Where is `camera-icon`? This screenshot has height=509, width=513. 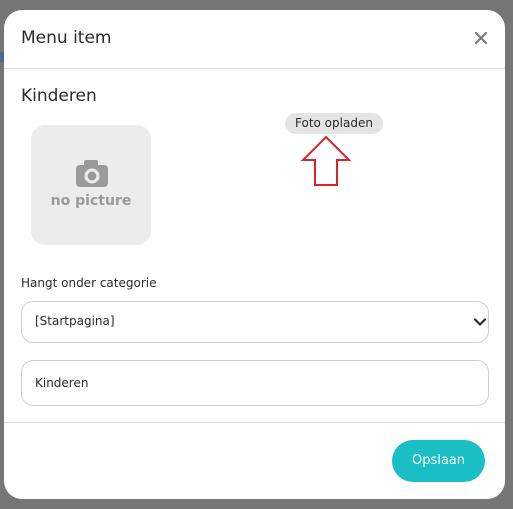
camera-icon is located at coordinates (92, 173).